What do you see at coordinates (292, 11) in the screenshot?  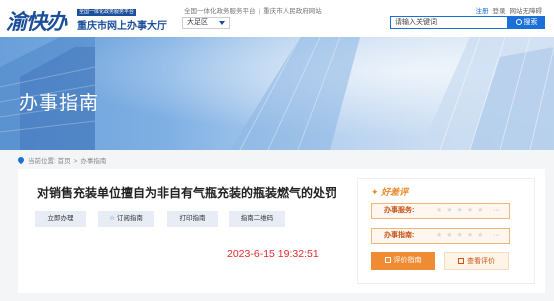 I see `gov-site-link: 重庆市人民政府网站` at bounding box center [292, 11].